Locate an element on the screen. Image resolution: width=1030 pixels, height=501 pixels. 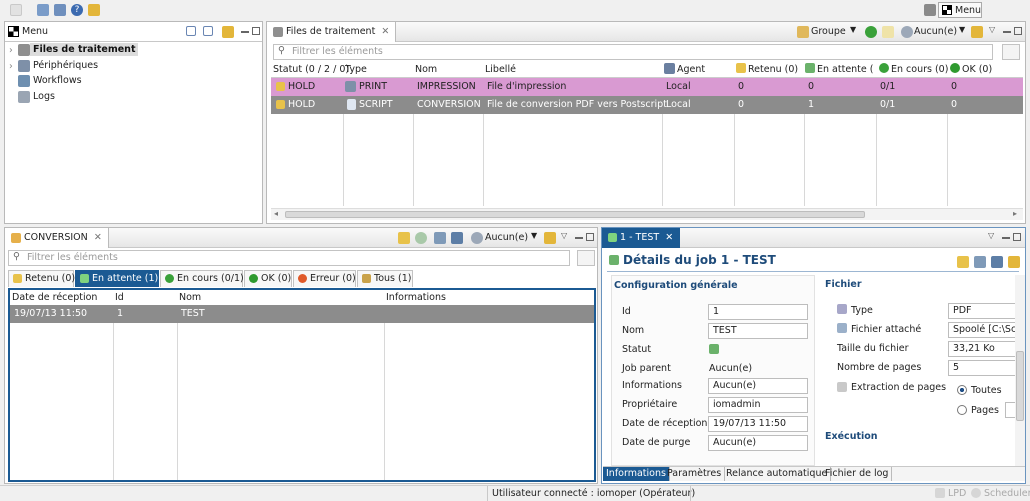
help-icon: ? is located at coordinates (77, 10).